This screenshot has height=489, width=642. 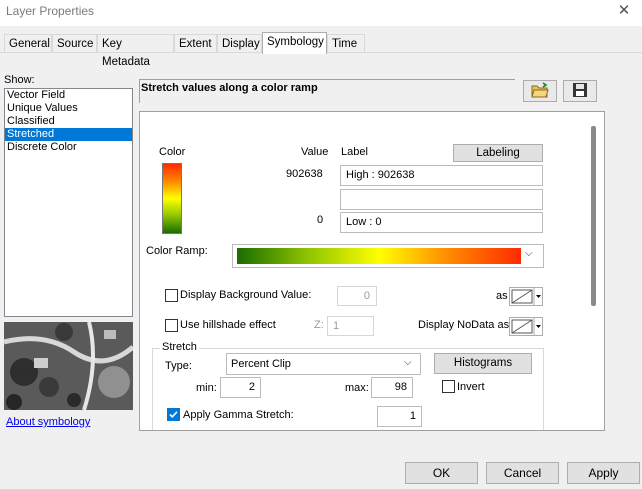 I want to click on background-color-dropdown, so click(x=526, y=296).